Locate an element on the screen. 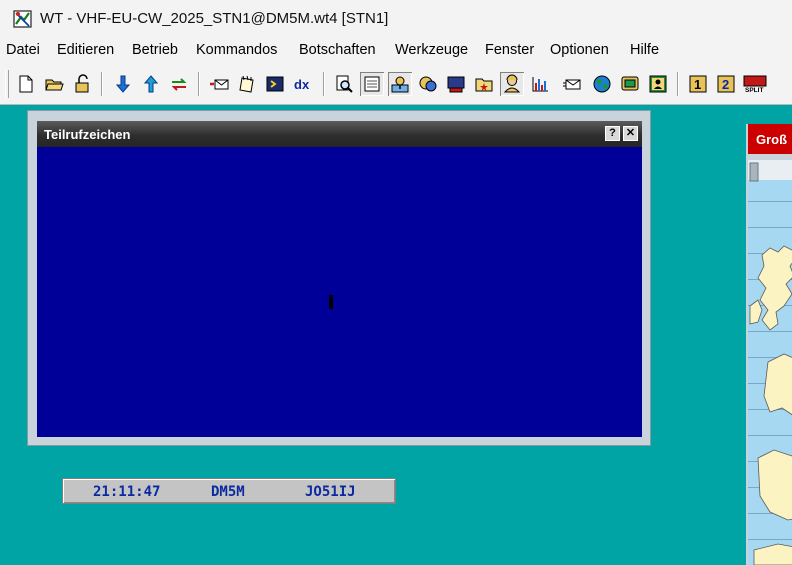 The height and width of the screenshot is (565, 792). menu-werkzeuge: Werkzeuge is located at coordinates (431, 50).